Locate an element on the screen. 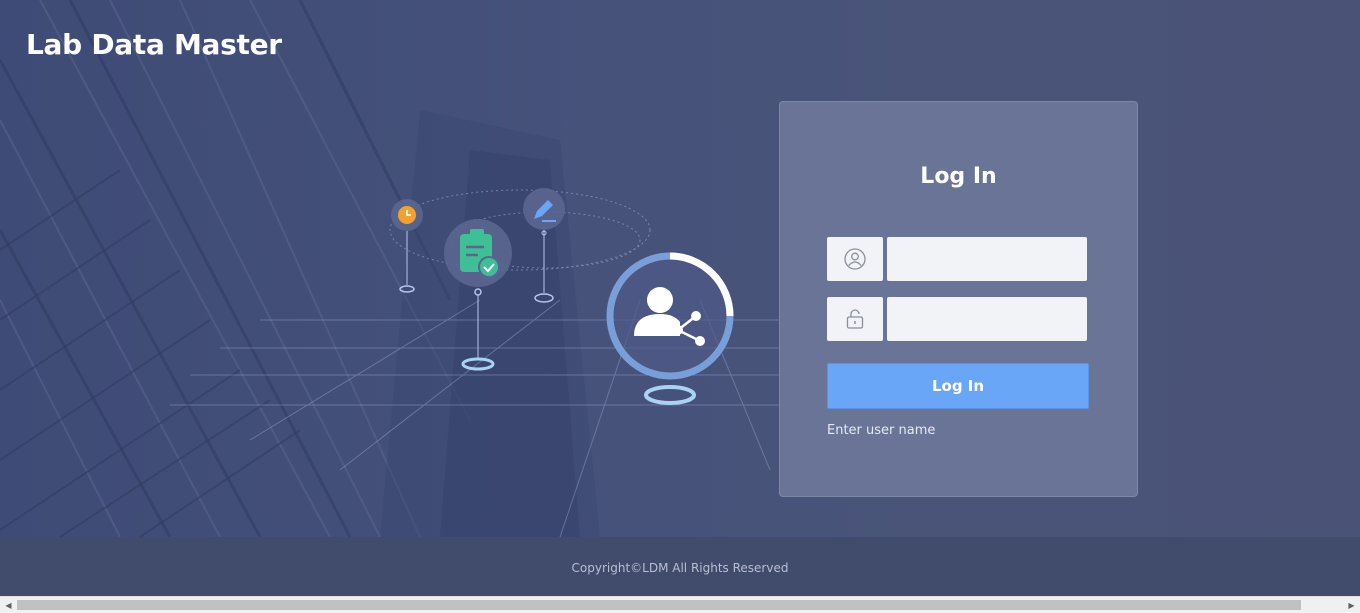 This screenshot has width=1360, height=613. username-field-group is located at coordinates (957, 259).